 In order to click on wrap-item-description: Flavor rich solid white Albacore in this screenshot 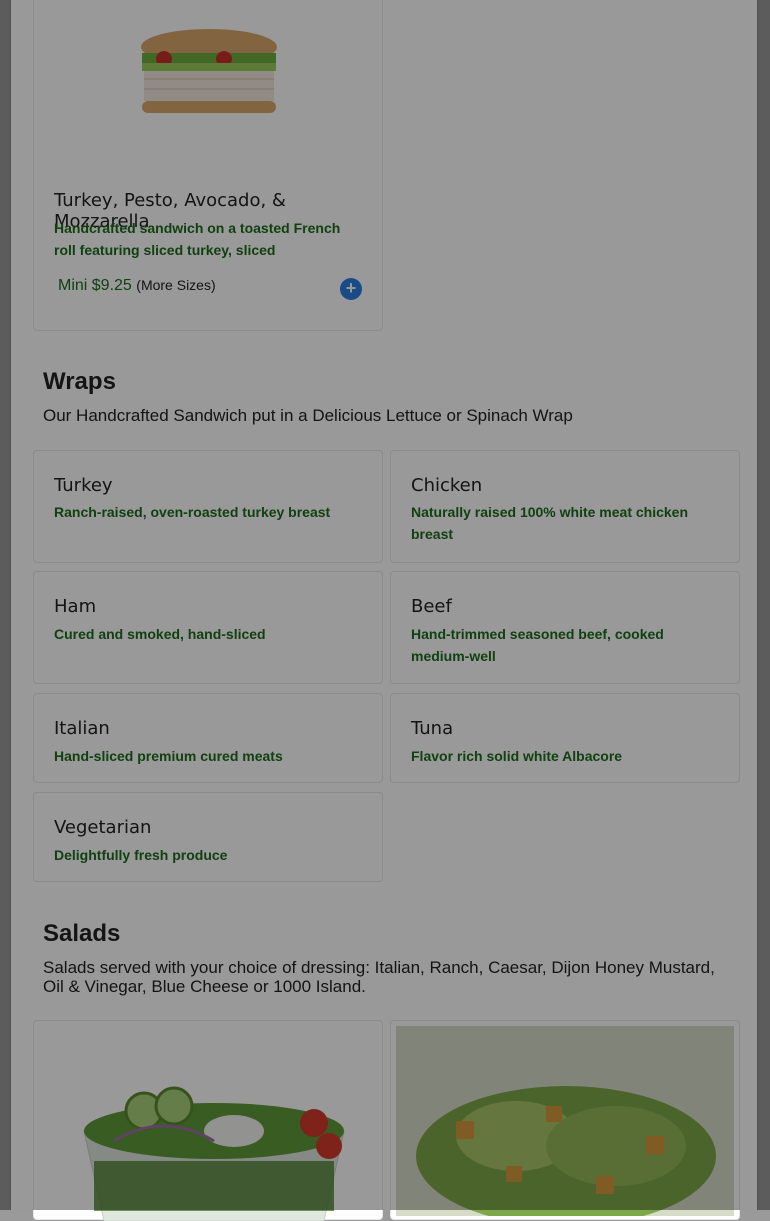, I will do `click(517, 756)`.